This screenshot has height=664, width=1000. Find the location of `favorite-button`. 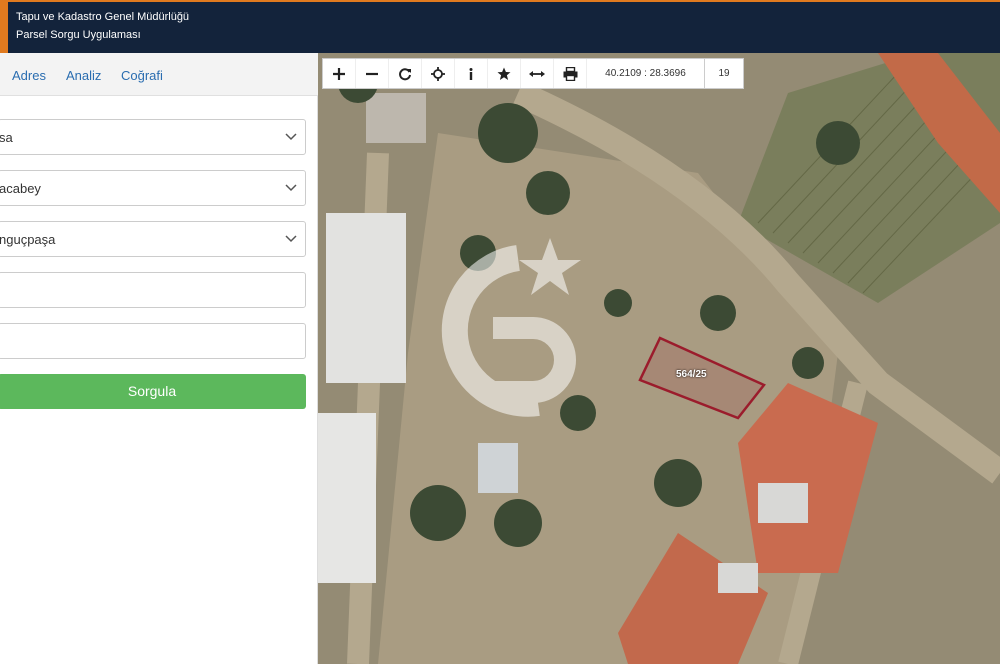

favorite-button is located at coordinates (504, 73).